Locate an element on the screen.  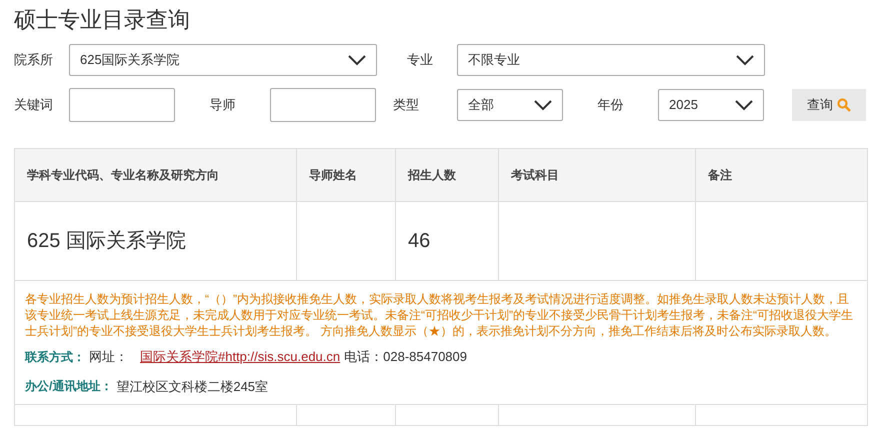
address-label: 办公/通讯地址： is located at coordinates (68, 387).